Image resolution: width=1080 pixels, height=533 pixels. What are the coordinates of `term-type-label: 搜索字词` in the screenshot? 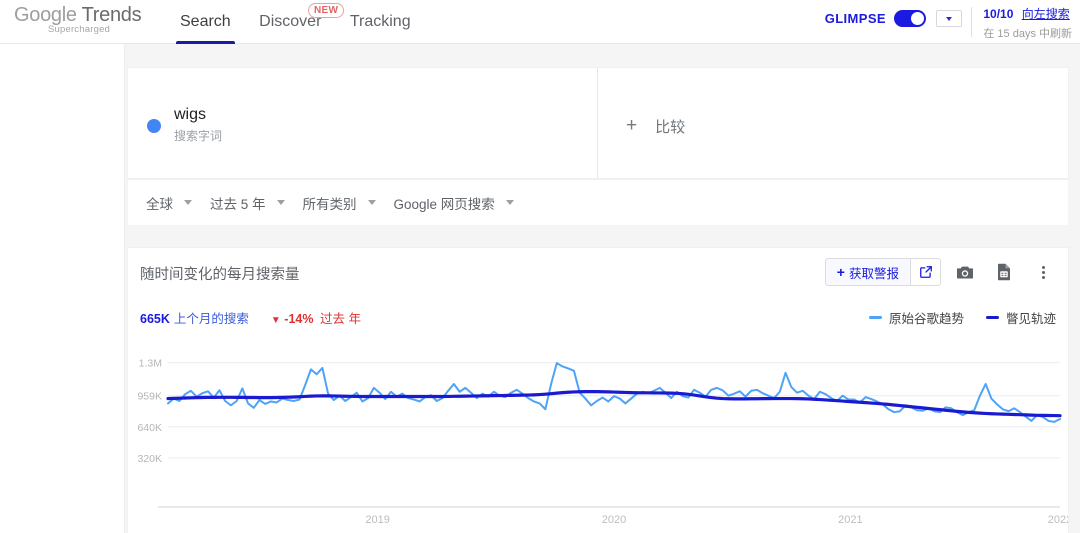 It's located at (198, 136).